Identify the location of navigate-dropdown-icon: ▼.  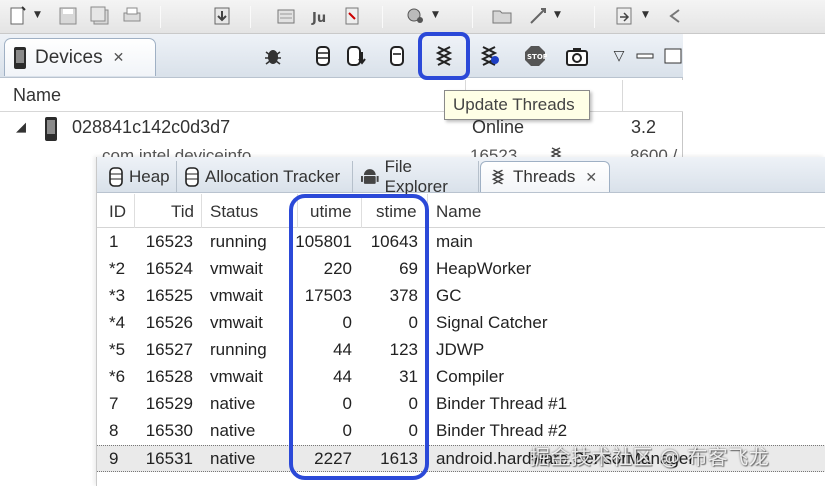
(647, 16).